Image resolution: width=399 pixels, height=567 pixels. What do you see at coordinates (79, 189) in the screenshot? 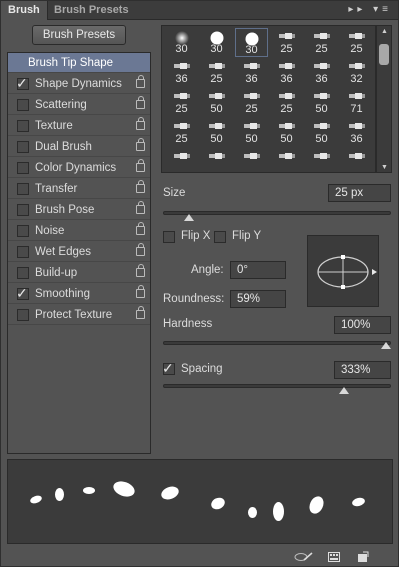
I see `option-transfer: Transfer` at bounding box center [79, 189].